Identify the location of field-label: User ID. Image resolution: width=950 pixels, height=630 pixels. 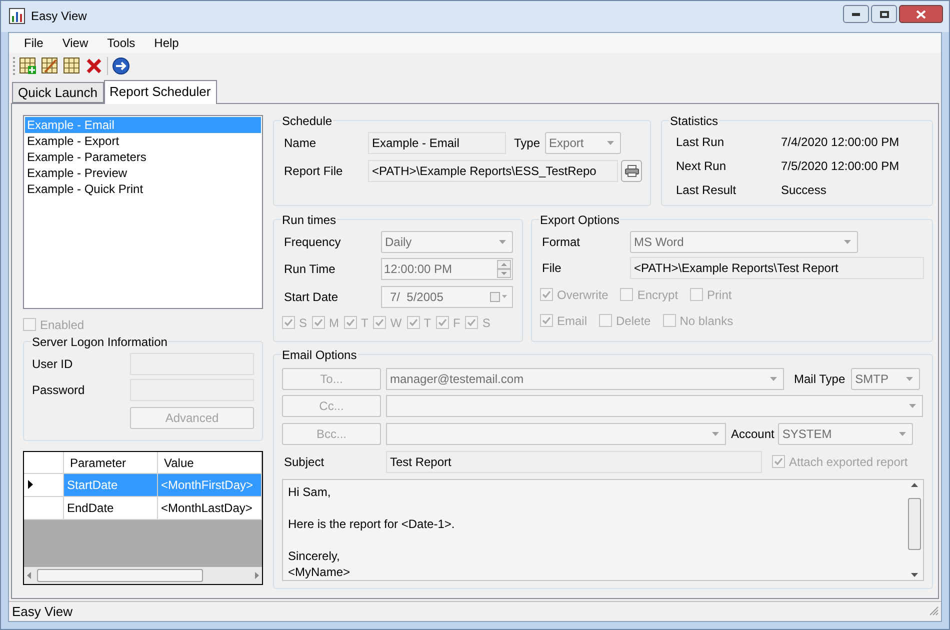
(53, 364).